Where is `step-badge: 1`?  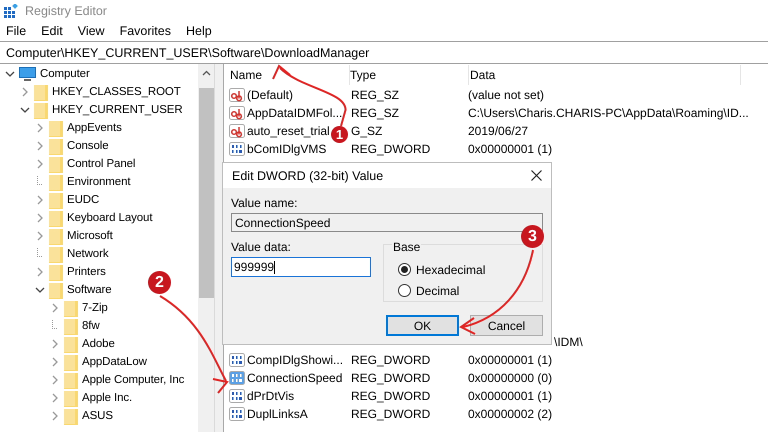 step-badge: 1 is located at coordinates (339, 134).